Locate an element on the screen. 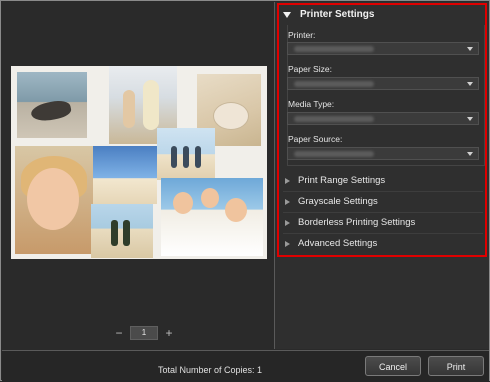 This screenshot has width=490, height=382. next-page-button: + is located at coordinates (169, 333).